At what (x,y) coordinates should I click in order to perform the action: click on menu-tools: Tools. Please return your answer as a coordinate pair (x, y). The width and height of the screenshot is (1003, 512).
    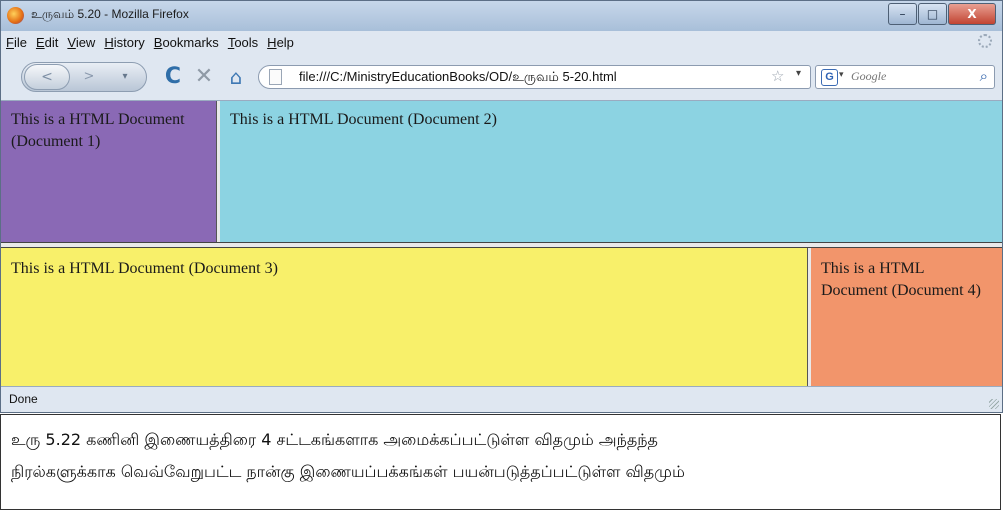
    Looking at the image, I should click on (243, 42).